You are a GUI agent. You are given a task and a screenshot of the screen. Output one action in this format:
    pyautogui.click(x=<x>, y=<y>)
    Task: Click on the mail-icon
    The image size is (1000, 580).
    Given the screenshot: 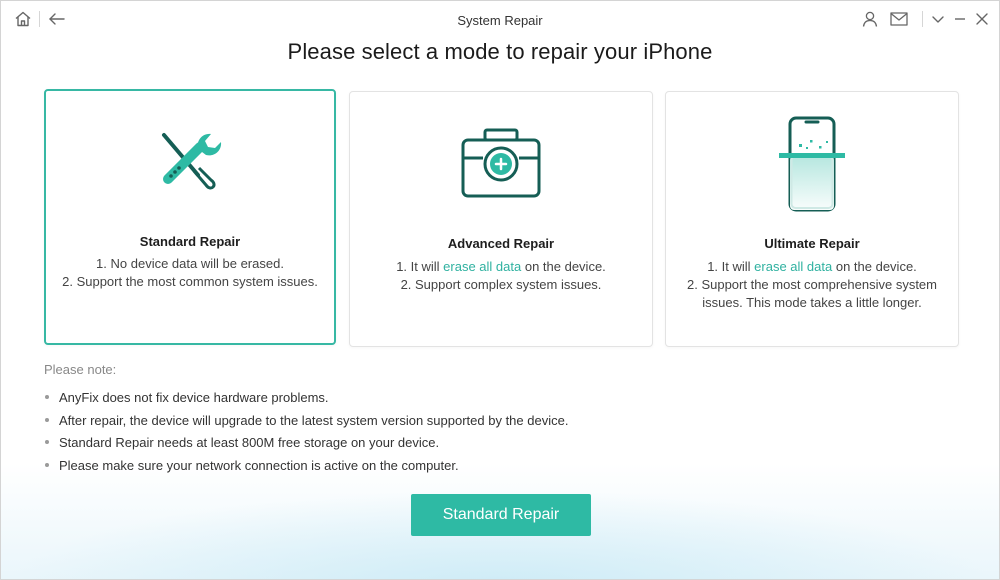 What is the action you would take?
    pyautogui.click(x=899, y=19)
    